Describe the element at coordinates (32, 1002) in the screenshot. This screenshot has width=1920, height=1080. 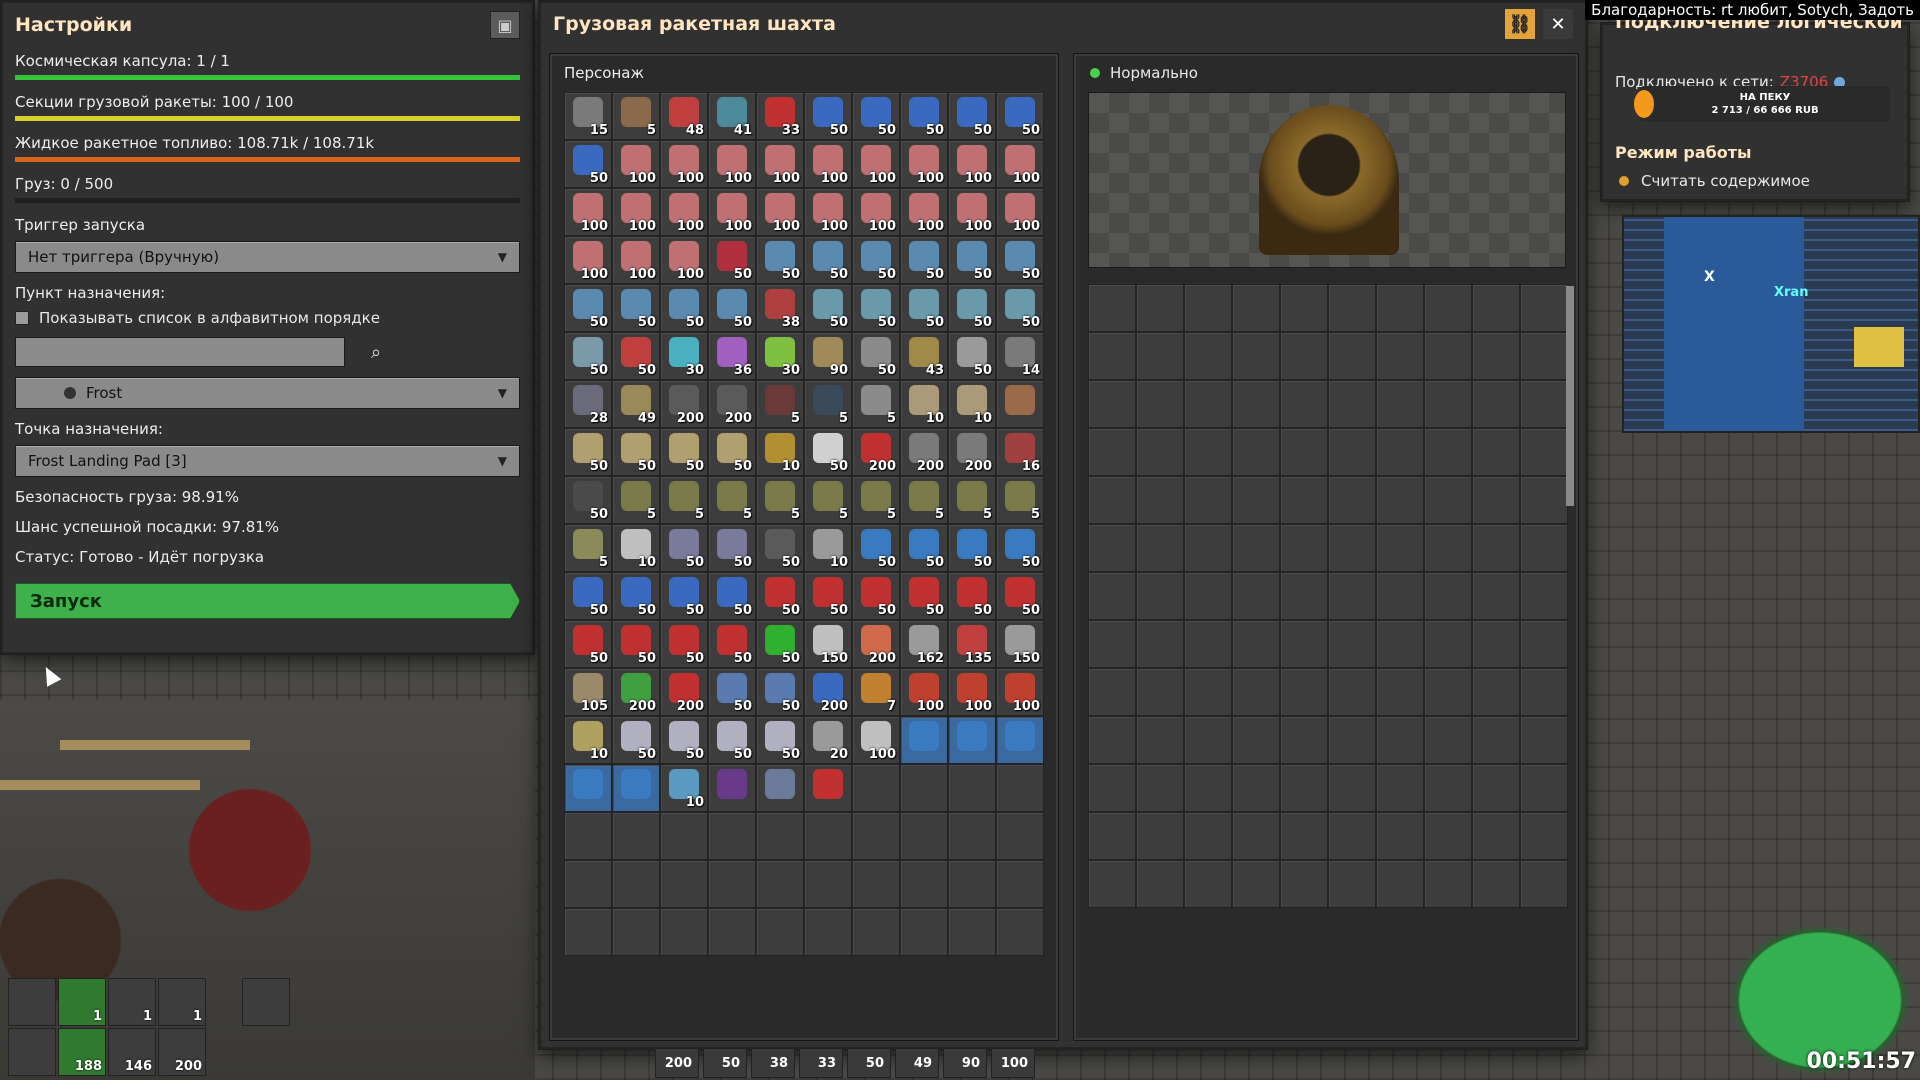
I see `quickbar-slot` at that location.